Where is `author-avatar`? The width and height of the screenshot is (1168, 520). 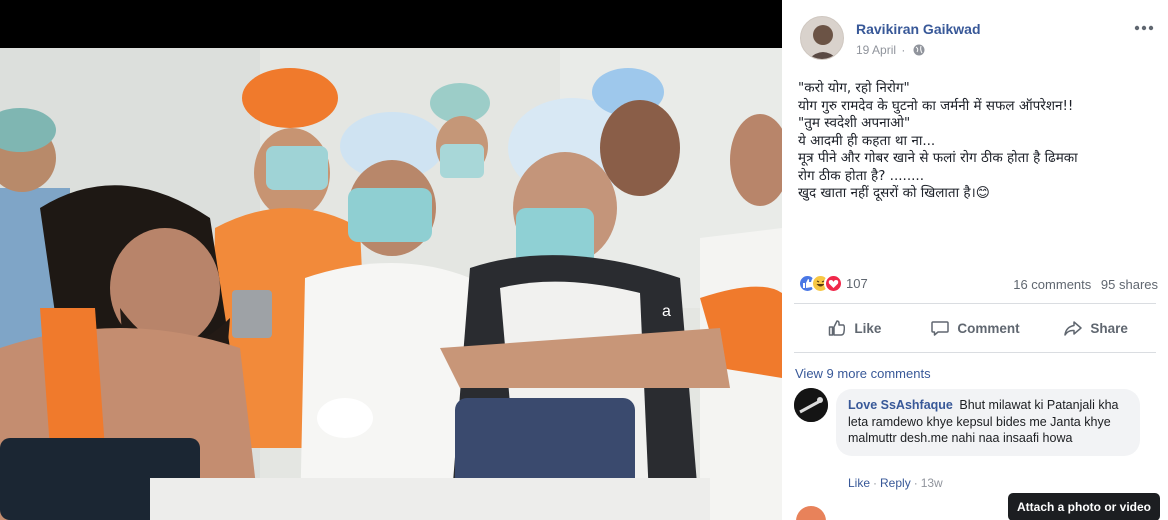 author-avatar is located at coordinates (822, 38).